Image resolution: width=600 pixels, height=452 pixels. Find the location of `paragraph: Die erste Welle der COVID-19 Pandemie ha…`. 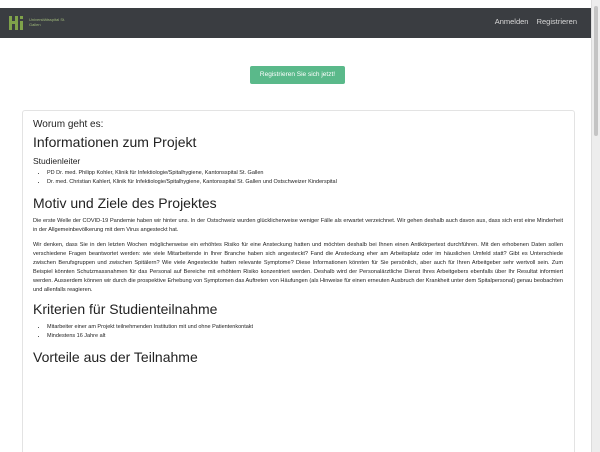

paragraph: Die erste Welle der COVID-19 Pandemie ha… is located at coordinates (298, 225).